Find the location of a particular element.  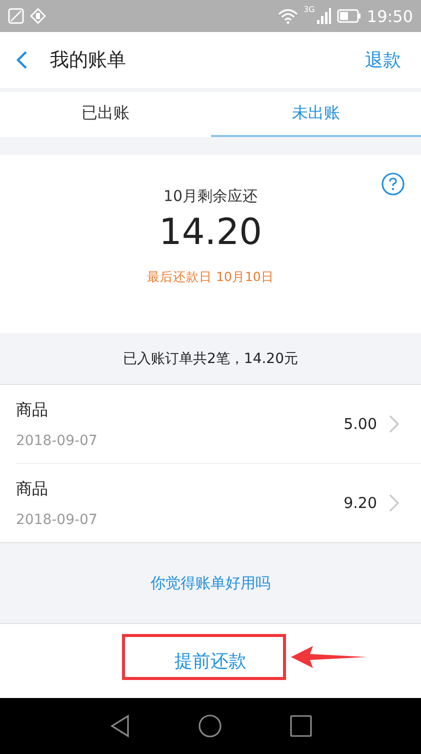

status-time: 19:50 is located at coordinates (389, 16).